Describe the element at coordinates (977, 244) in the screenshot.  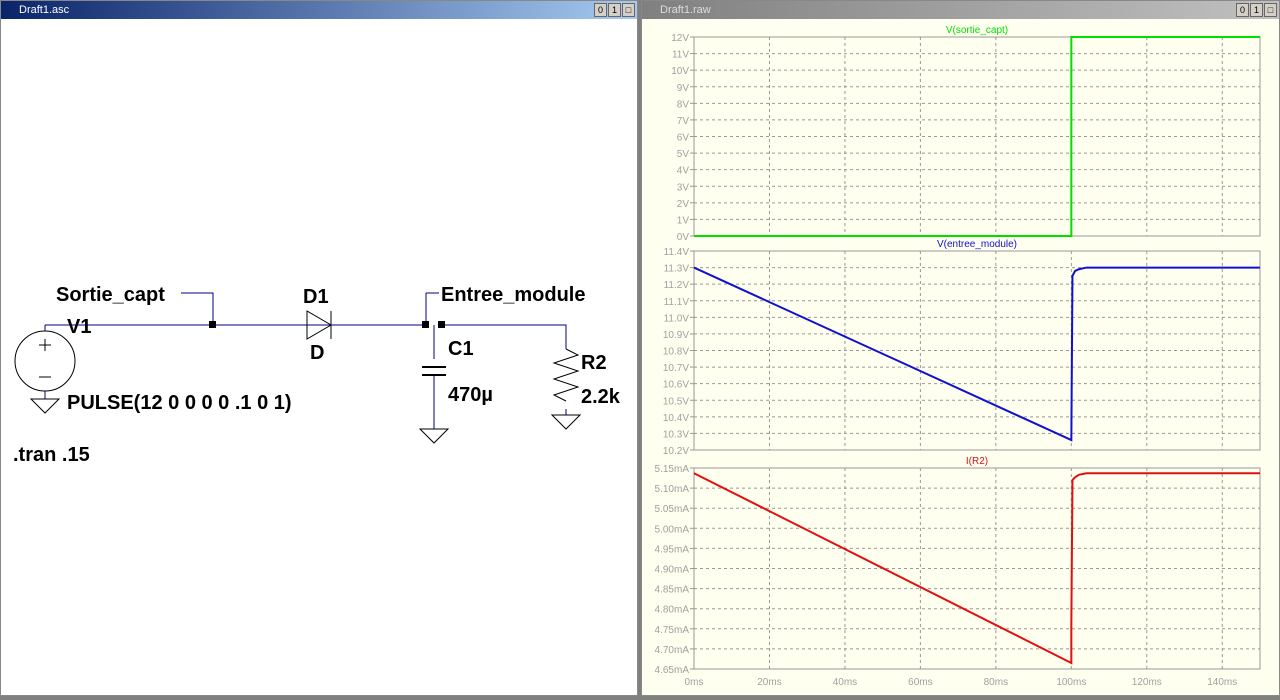
I see `trace-title: V(entree_module)` at that location.